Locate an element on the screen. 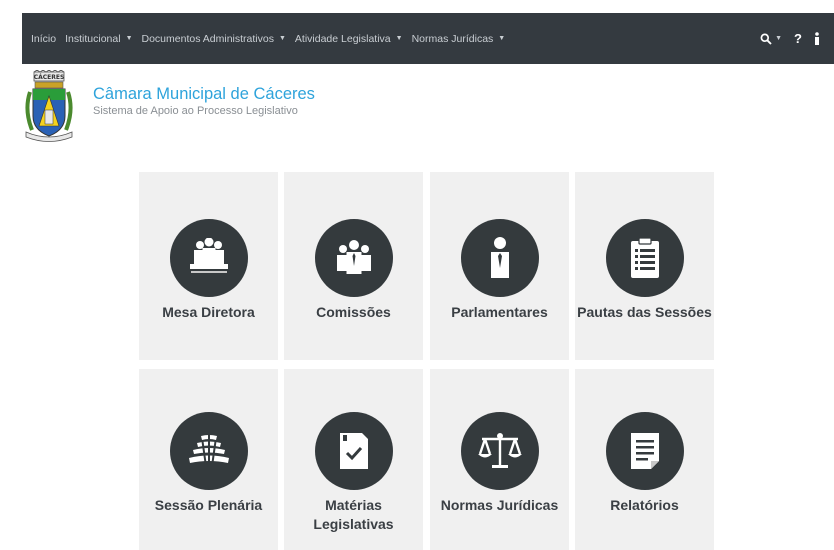 Image resolution: width=834 pixels, height=550 pixels. tile-label: Parlamentares is located at coordinates (499, 312).